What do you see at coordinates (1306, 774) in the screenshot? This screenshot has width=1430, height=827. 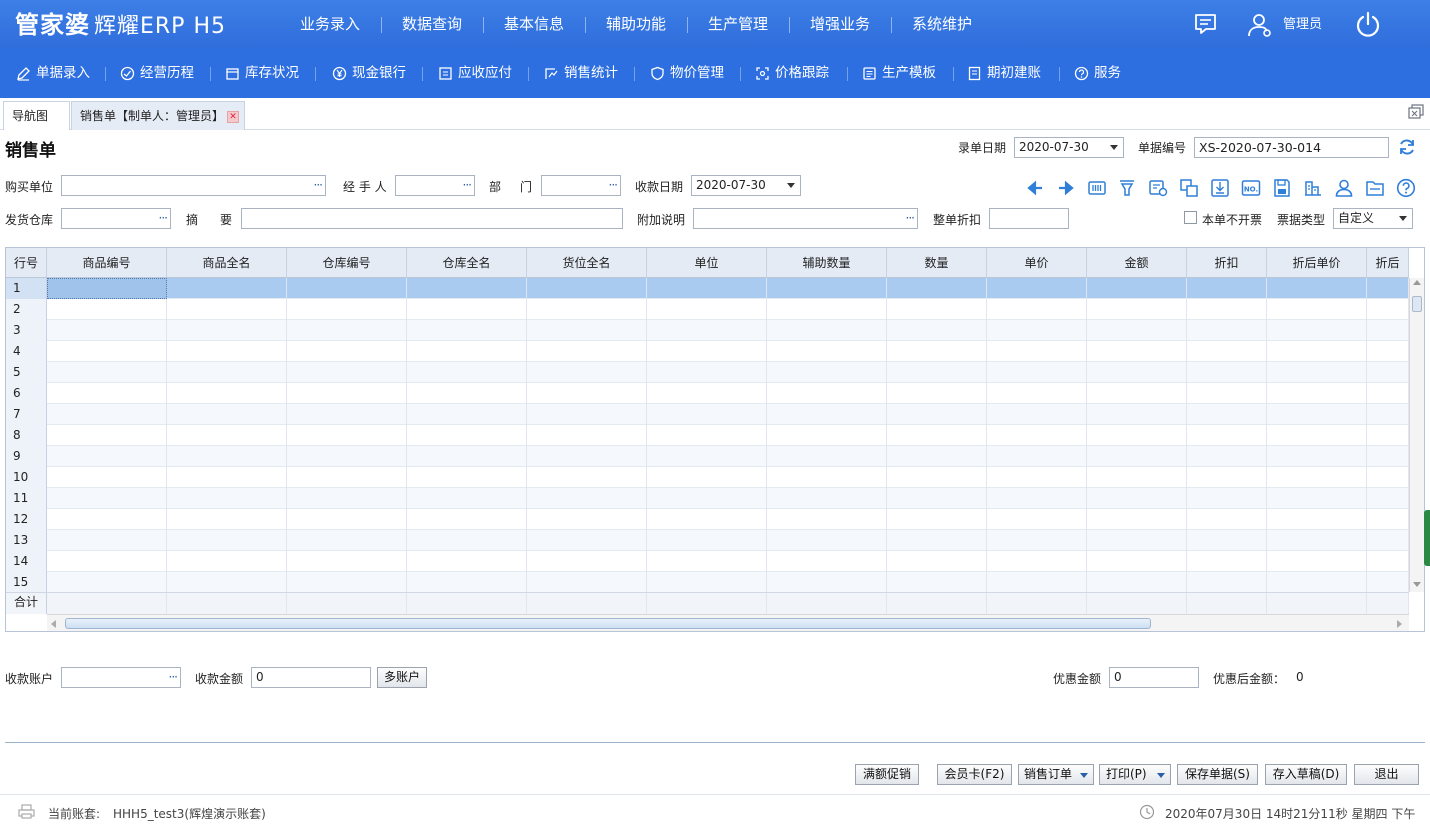 I see `save-draft-button: 存入草稿(D)` at bounding box center [1306, 774].